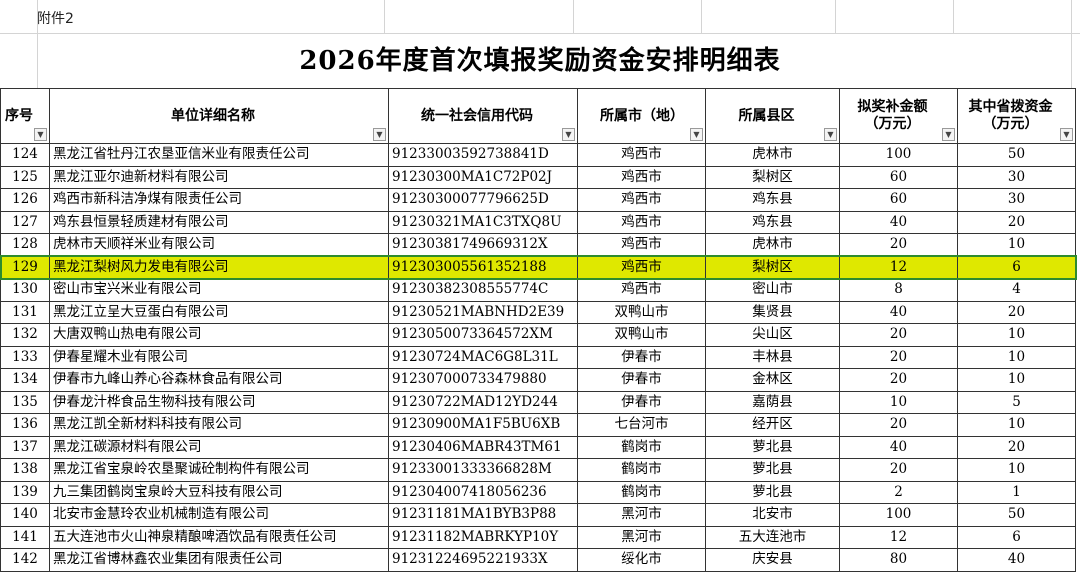 The height and width of the screenshot is (572, 1080). What do you see at coordinates (25, 447) in the screenshot?
I see `cell-seq: 137` at bounding box center [25, 447].